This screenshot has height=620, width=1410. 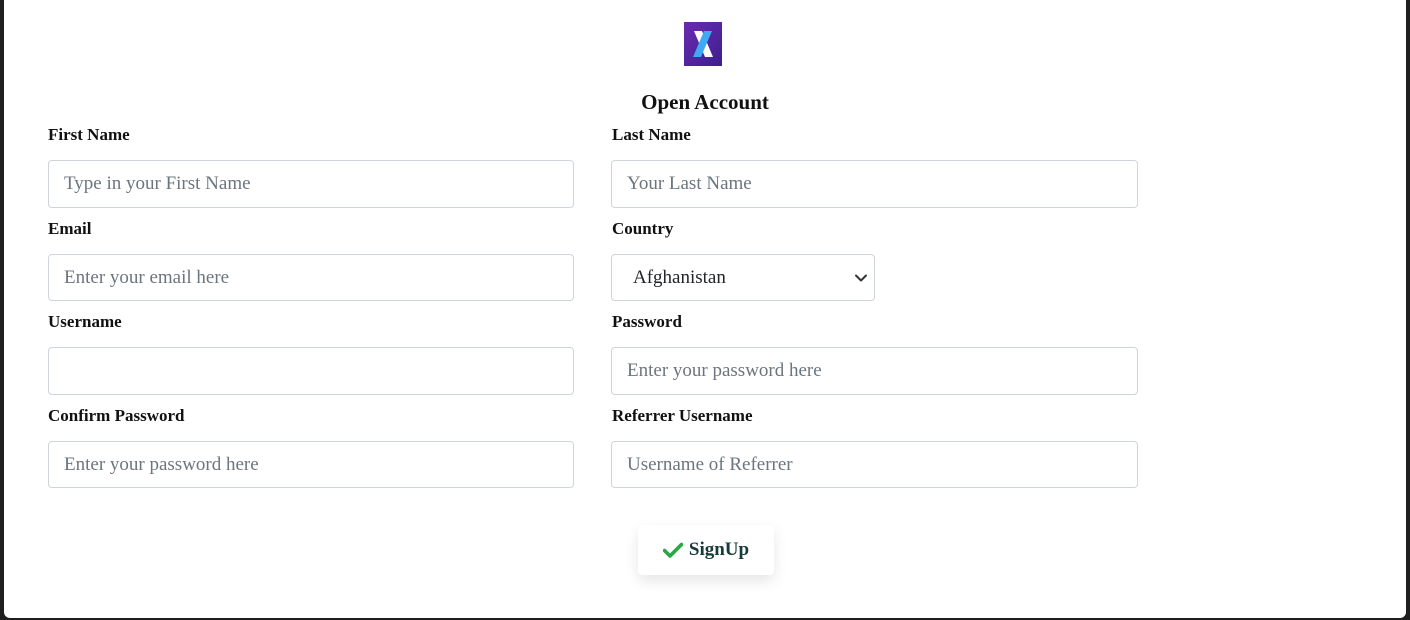 What do you see at coordinates (311, 277) in the screenshot?
I see `email-input` at bounding box center [311, 277].